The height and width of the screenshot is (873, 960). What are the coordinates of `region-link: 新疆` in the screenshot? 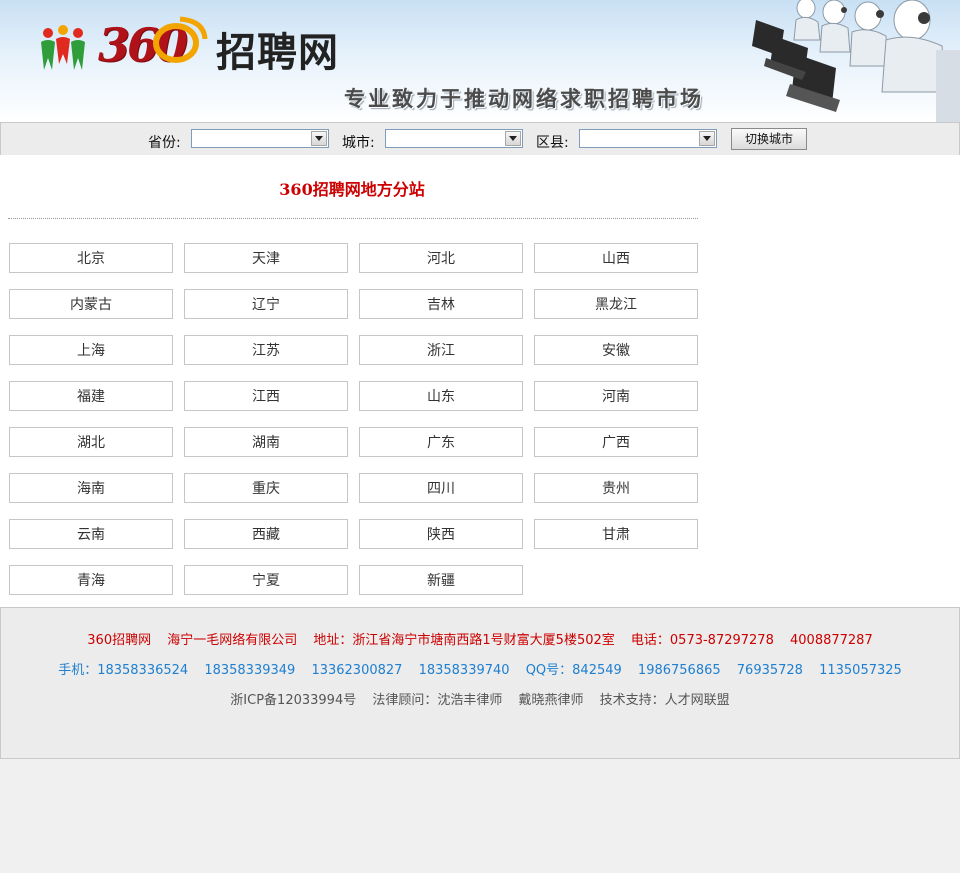 It's located at (441, 580).